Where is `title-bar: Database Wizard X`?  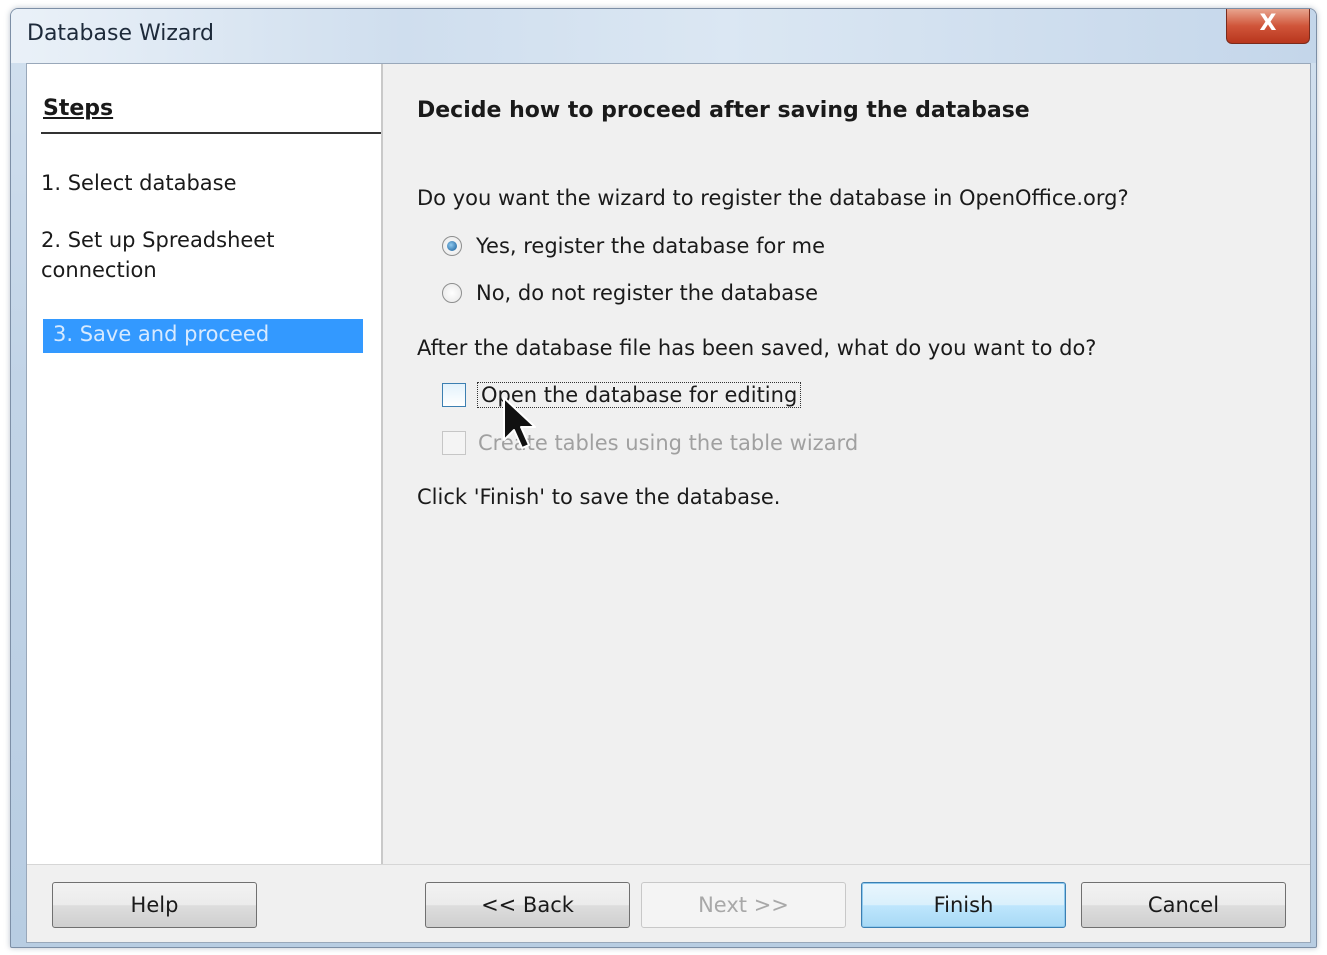
title-bar: Database Wizard X is located at coordinates (663, 36).